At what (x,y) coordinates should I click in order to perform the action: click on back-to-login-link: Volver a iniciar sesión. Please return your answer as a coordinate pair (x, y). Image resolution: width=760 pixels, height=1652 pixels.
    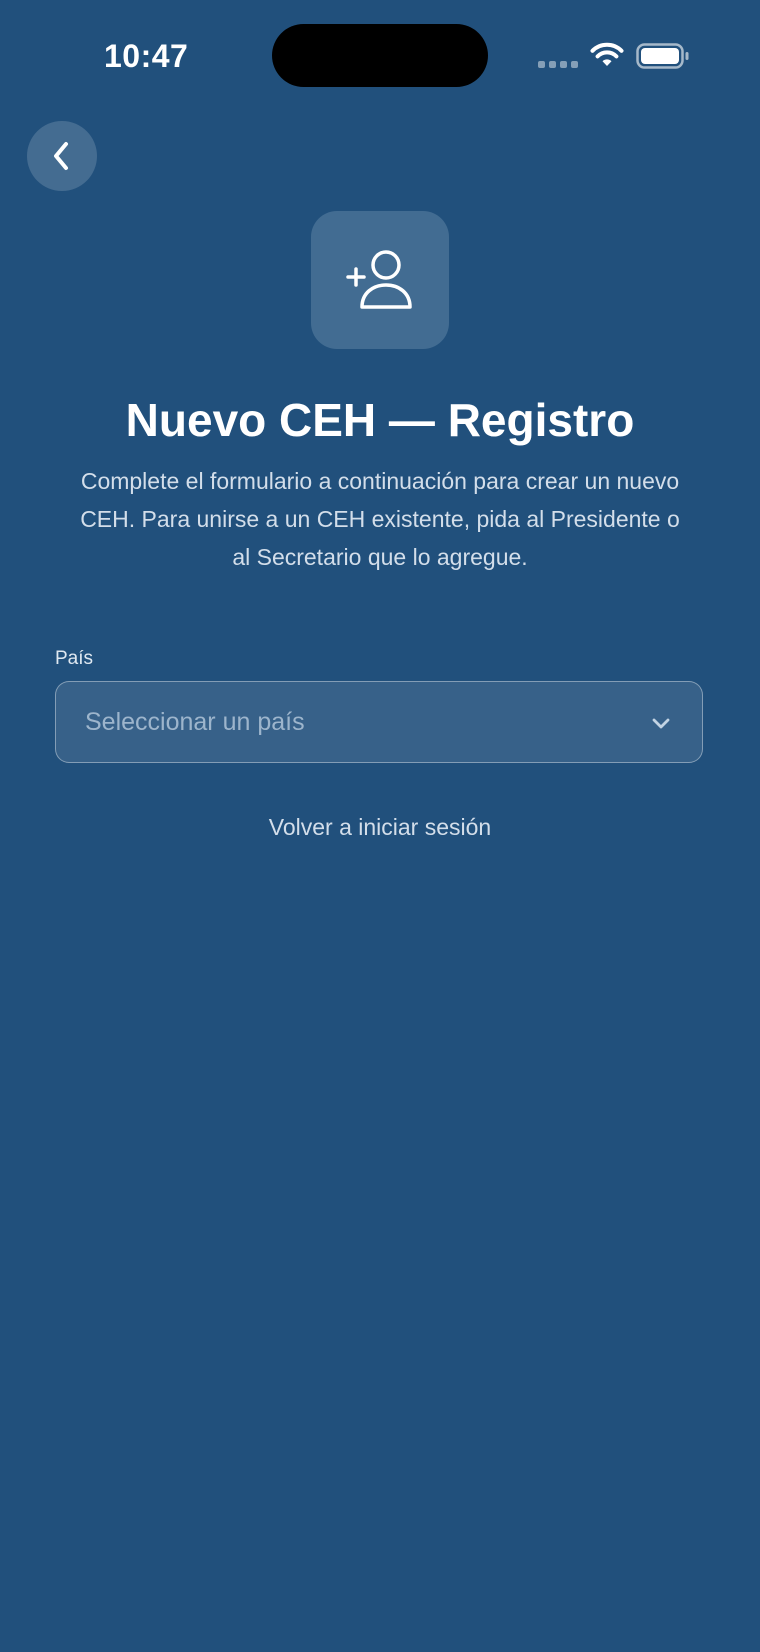
    Looking at the image, I should click on (380, 827).